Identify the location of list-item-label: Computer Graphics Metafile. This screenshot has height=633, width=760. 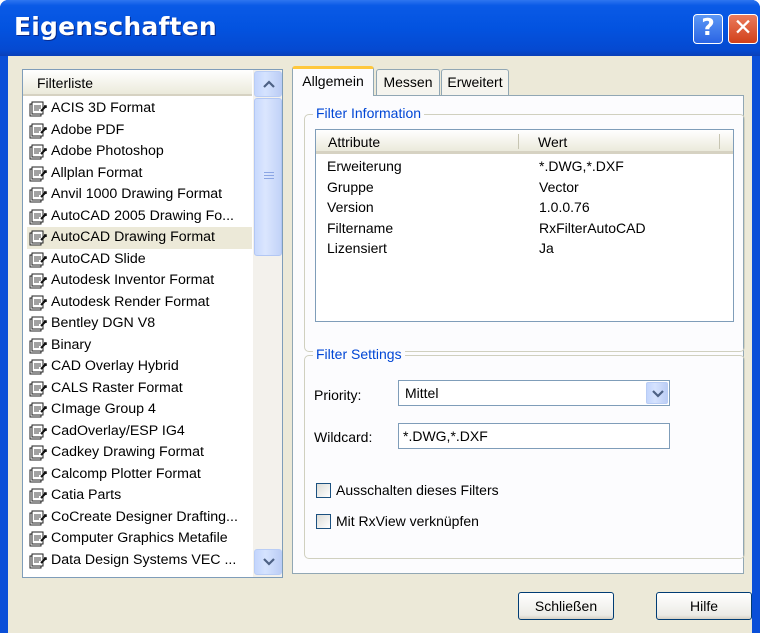
(139, 538).